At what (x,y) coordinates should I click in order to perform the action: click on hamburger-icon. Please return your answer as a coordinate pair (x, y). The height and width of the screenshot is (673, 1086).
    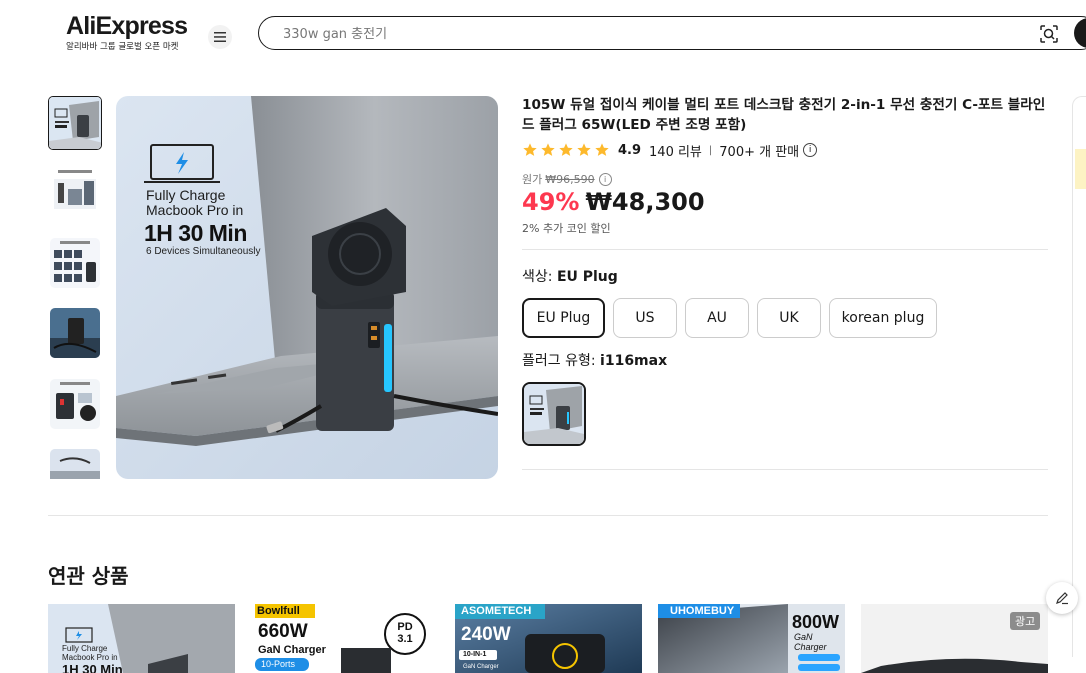
    Looking at the image, I should click on (220, 37).